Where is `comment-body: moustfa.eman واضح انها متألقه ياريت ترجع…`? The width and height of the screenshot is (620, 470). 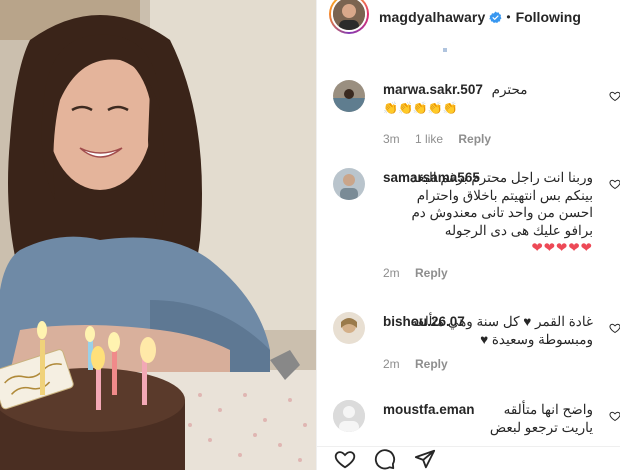 comment-body: moustfa.eman واضح انها متألقه ياريت ترجع… is located at coordinates (488, 418).